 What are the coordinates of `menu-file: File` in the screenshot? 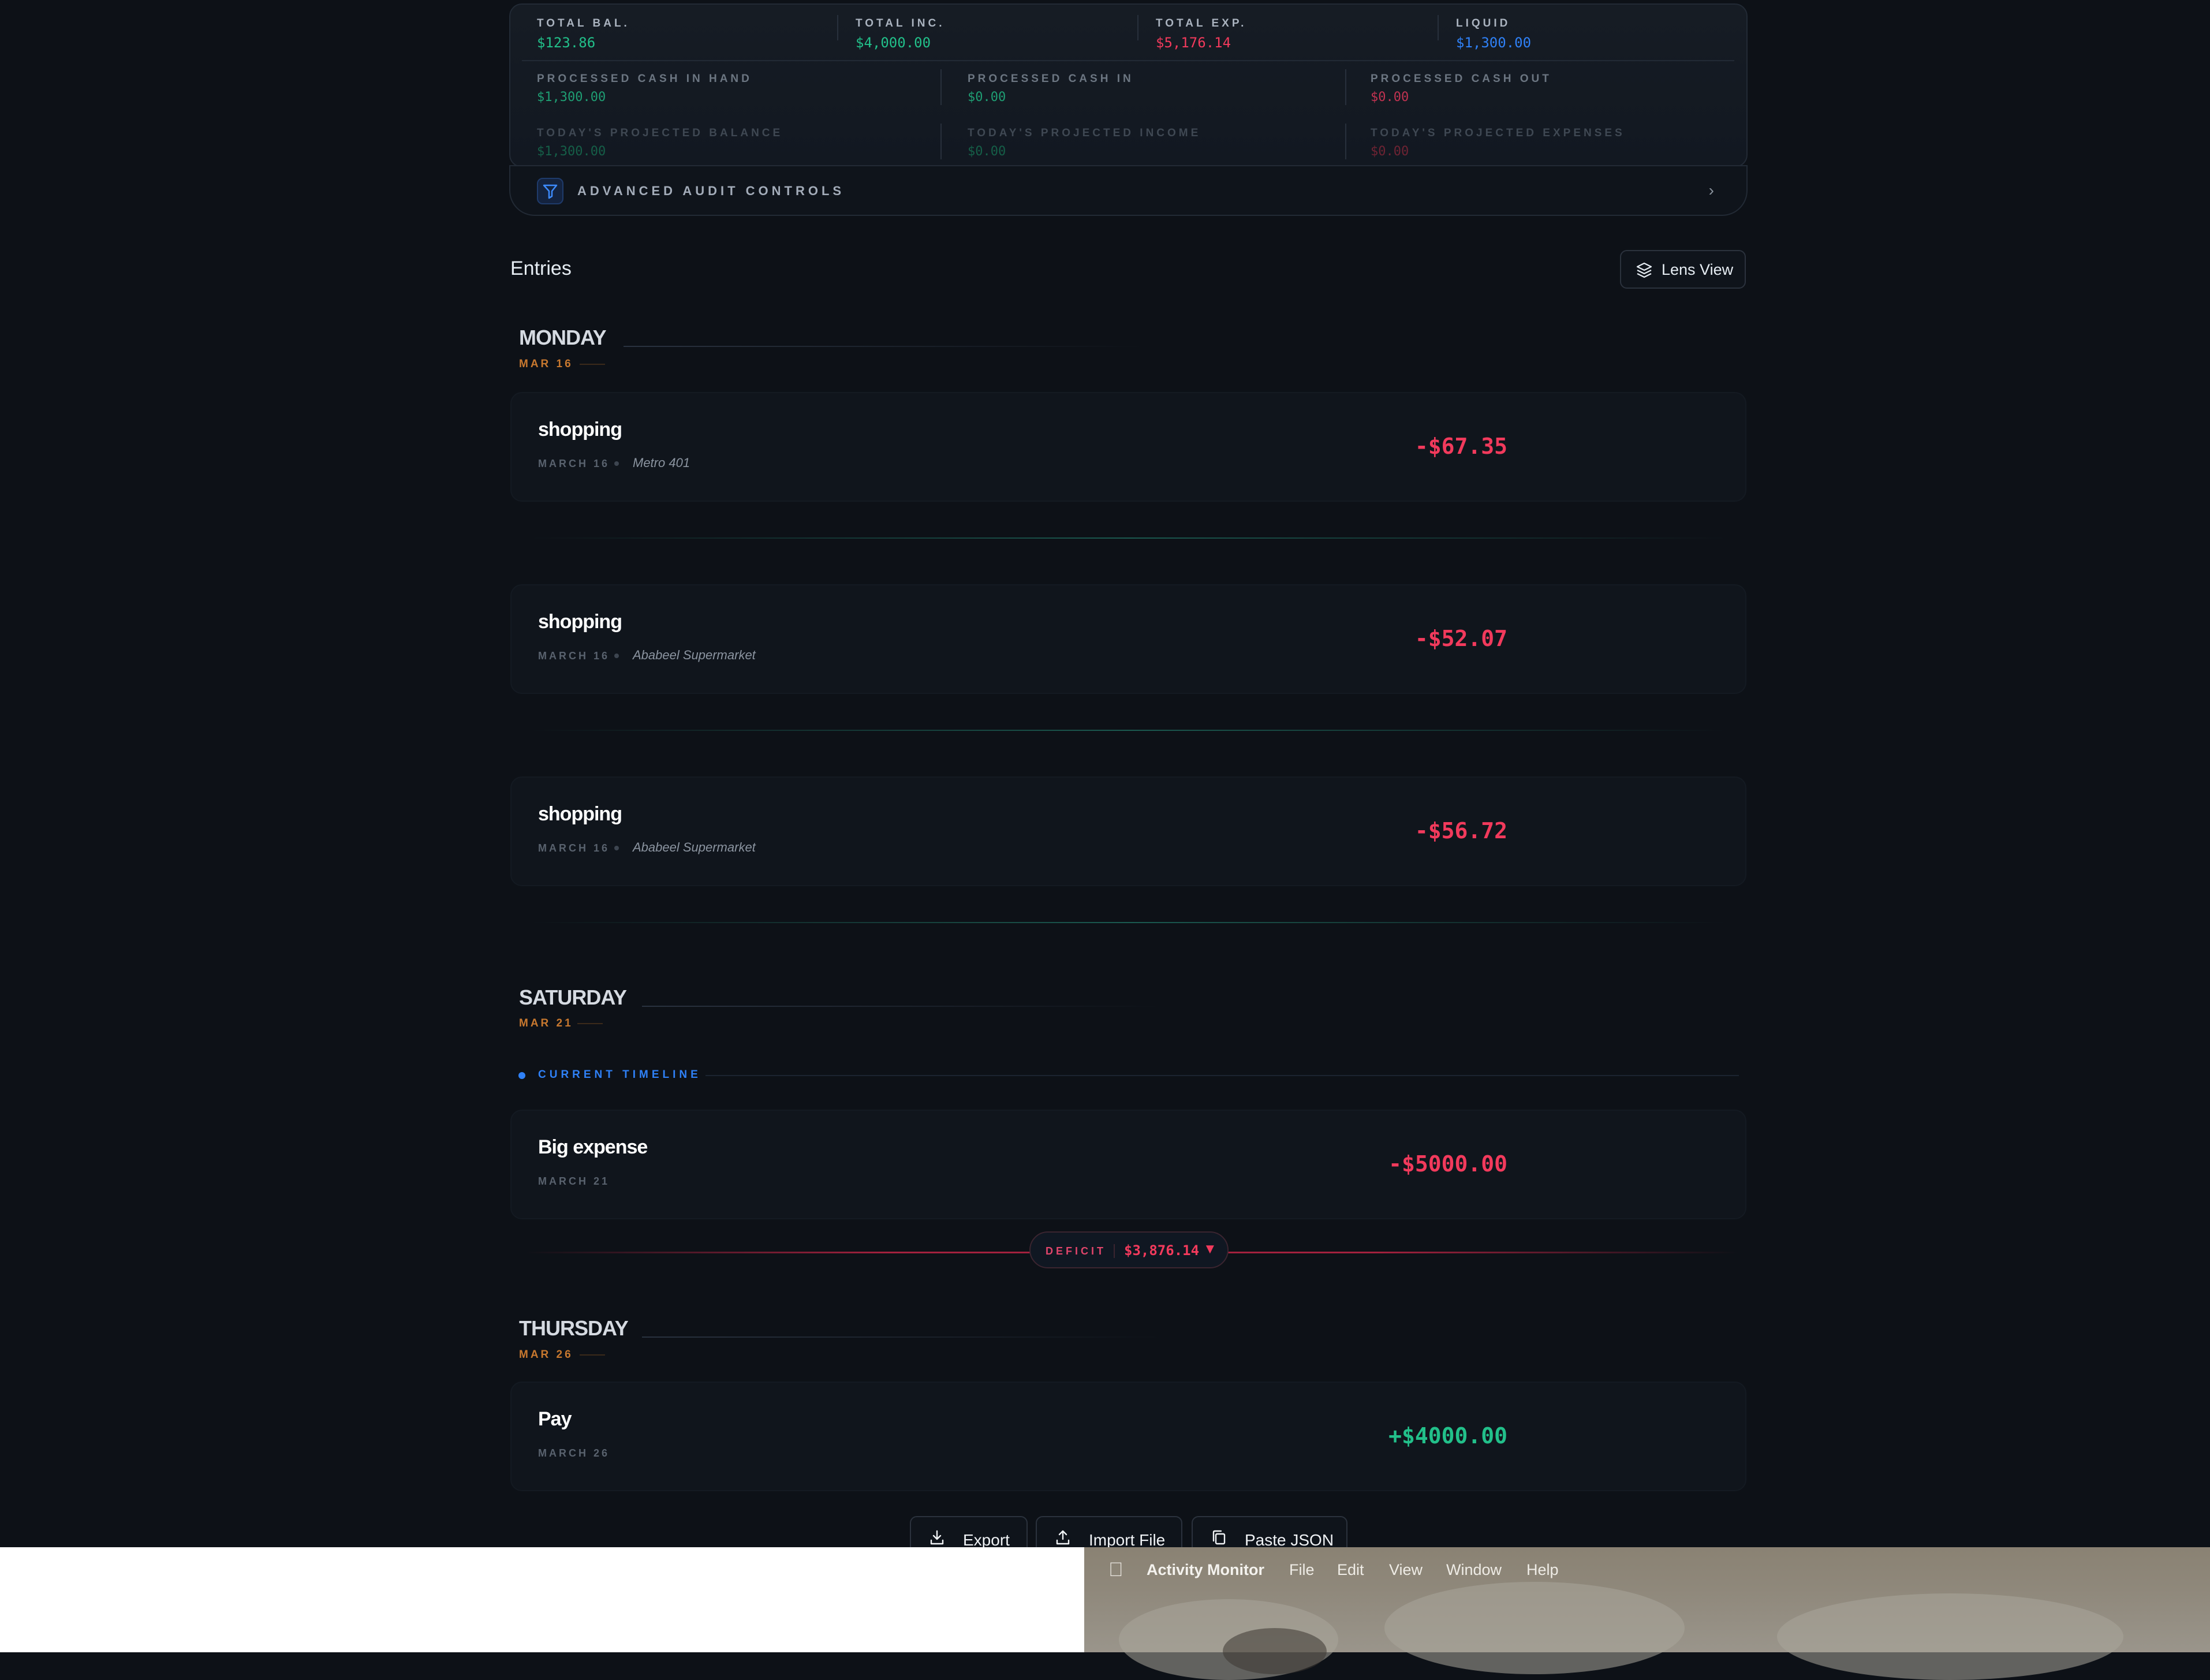 It's located at (1302, 1570).